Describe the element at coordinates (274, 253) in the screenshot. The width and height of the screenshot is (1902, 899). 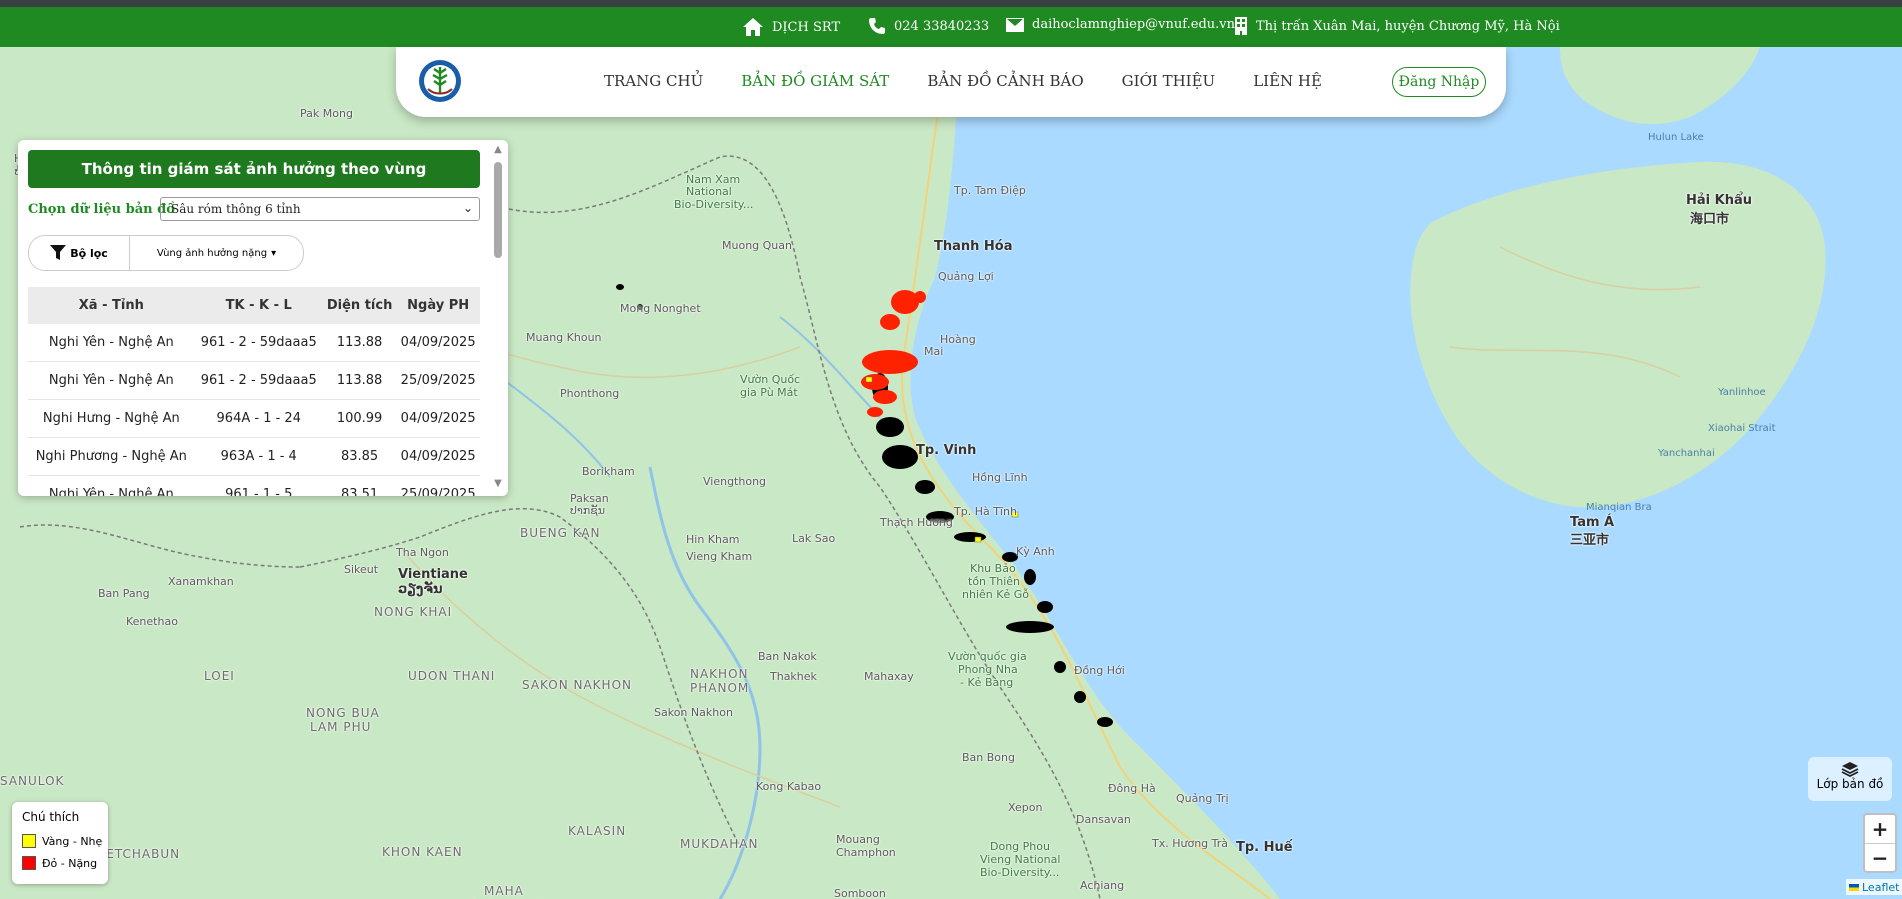
I see `chevron-down-icon: ▾` at that location.